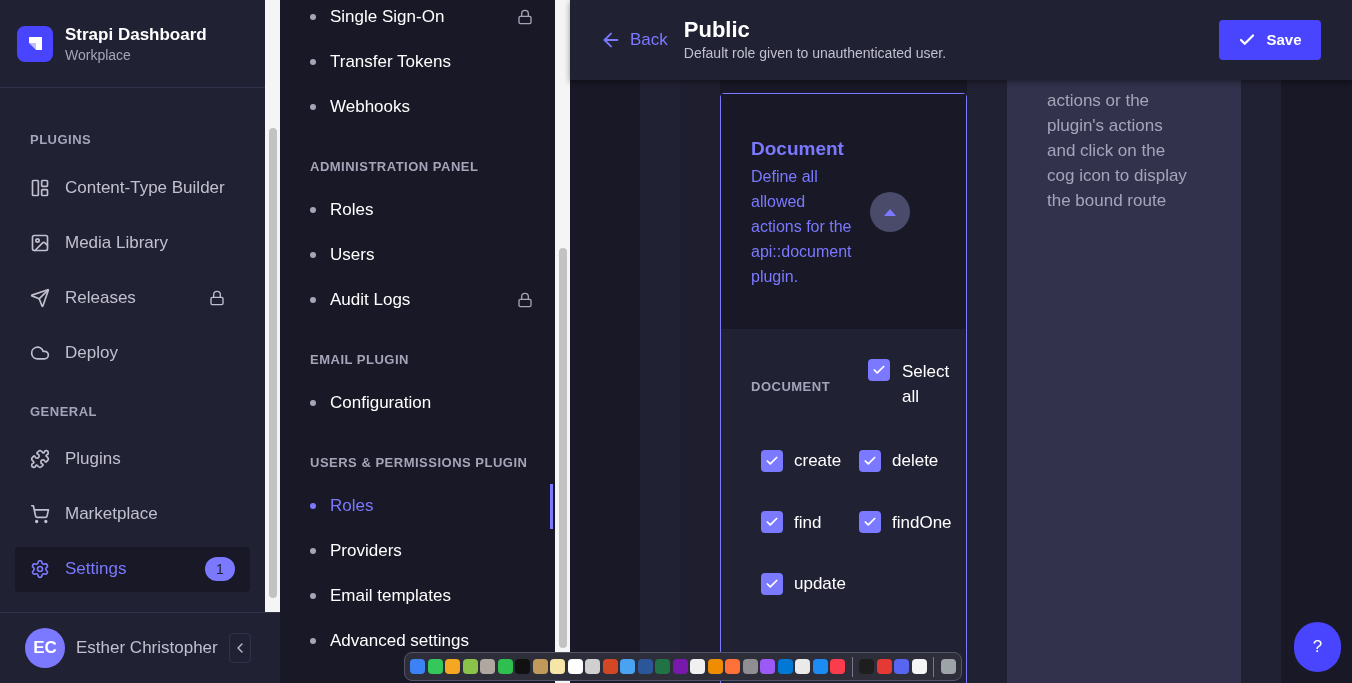 Image resolution: width=1352 pixels, height=683 pixels. I want to click on page-title: Public, so click(717, 29).